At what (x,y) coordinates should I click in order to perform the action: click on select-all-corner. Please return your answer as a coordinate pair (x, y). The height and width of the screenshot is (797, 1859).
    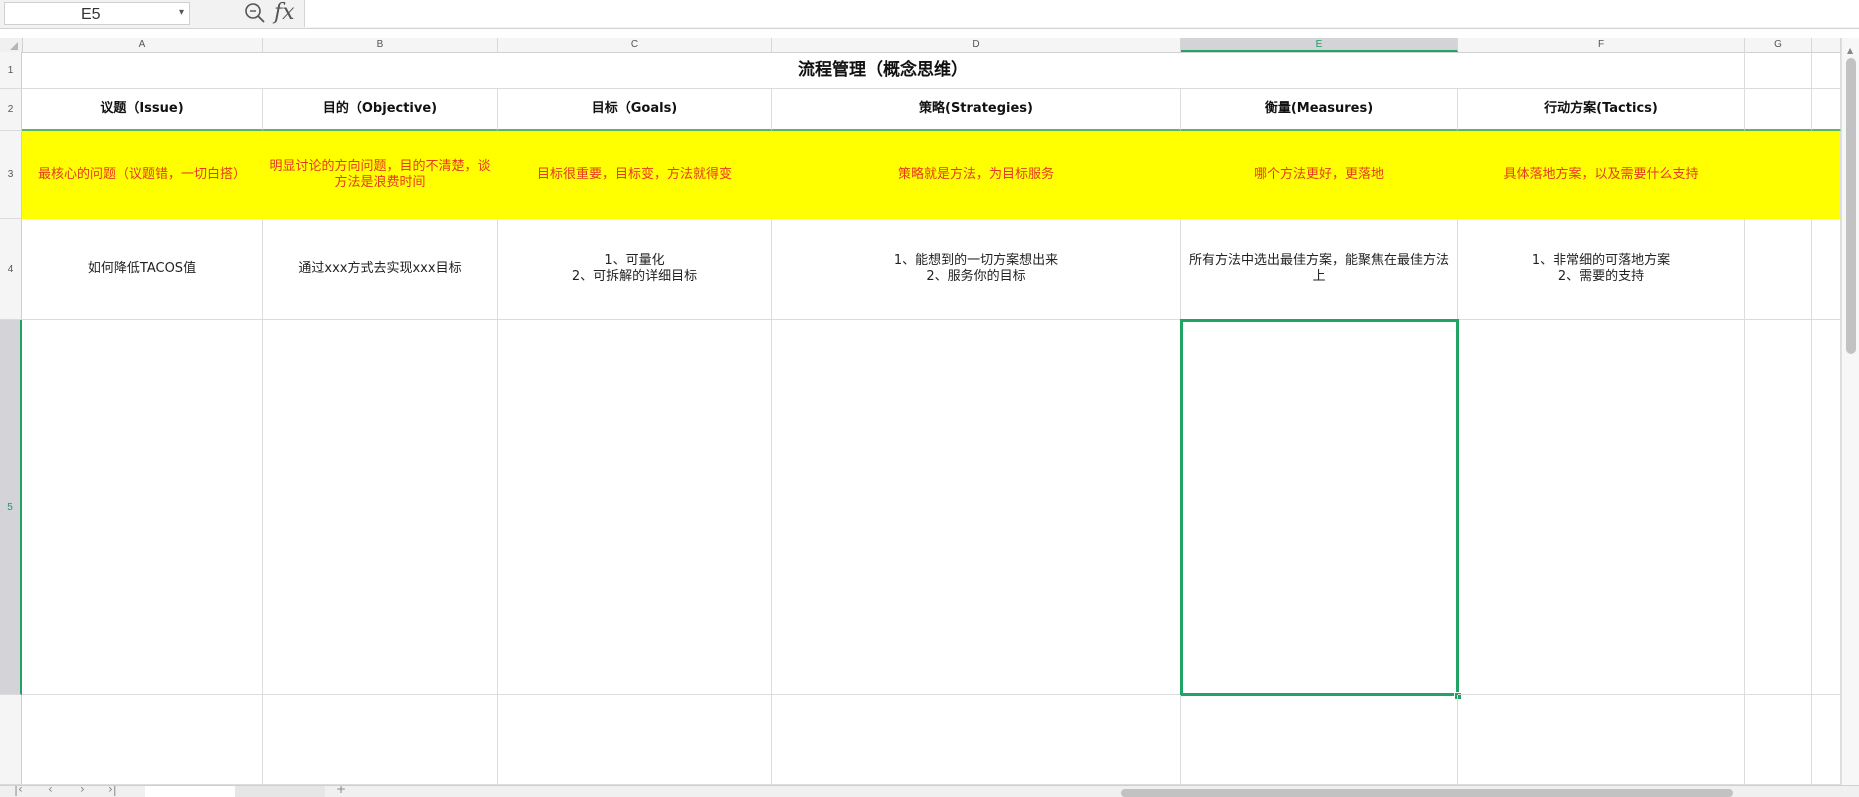
    Looking at the image, I should click on (11, 45).